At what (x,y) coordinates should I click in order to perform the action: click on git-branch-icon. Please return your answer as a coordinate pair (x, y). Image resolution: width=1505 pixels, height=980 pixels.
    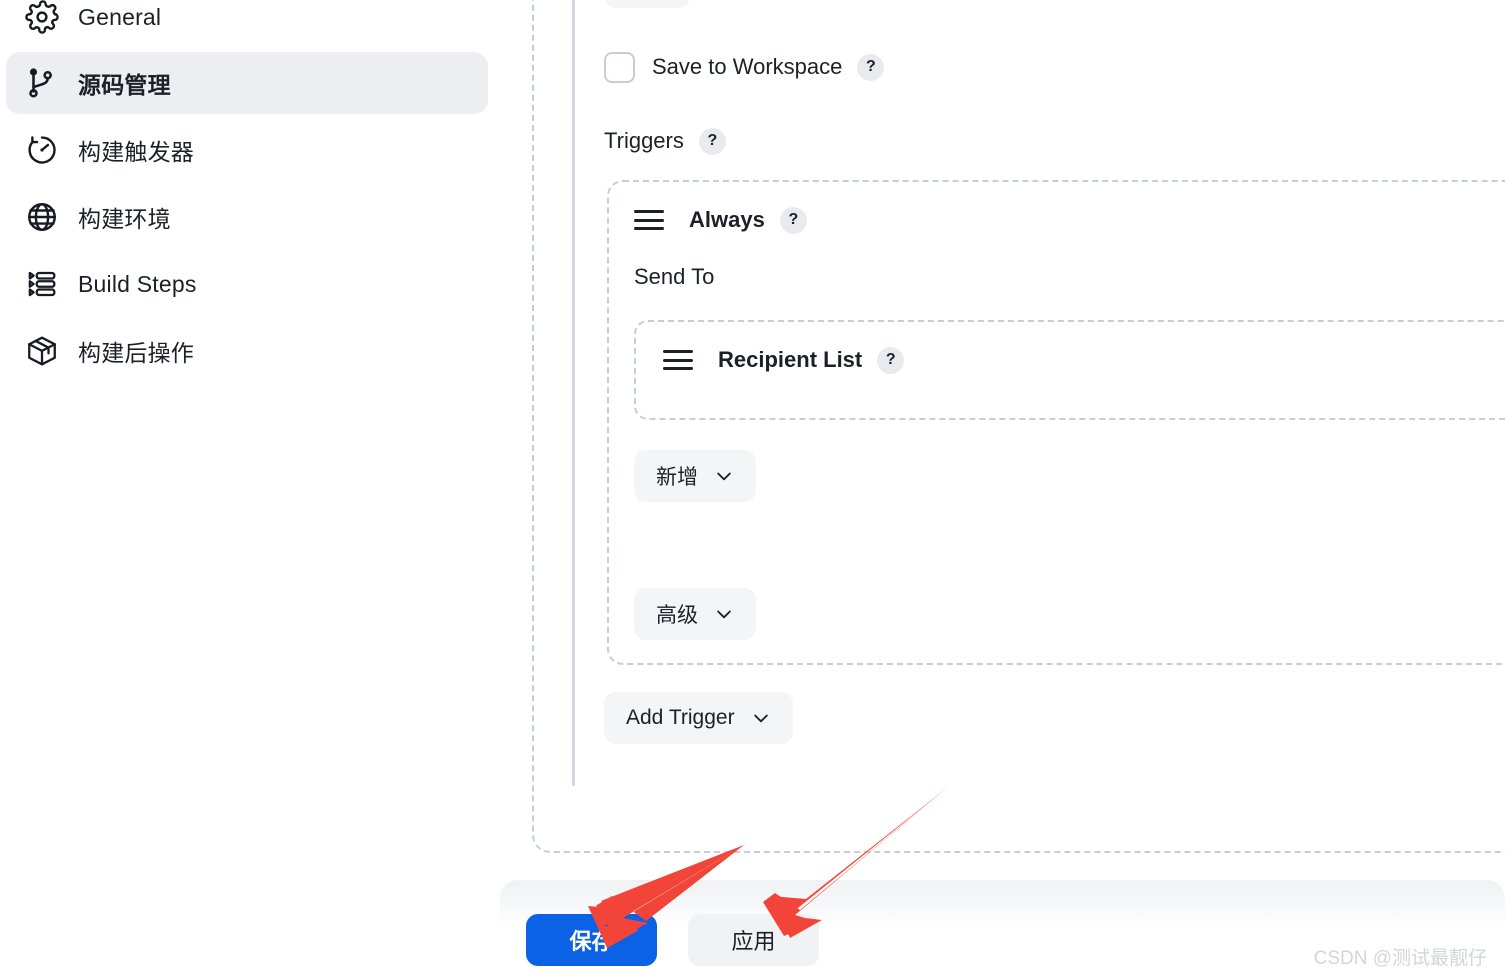
    Looking at the image, I should click on (42, 83).